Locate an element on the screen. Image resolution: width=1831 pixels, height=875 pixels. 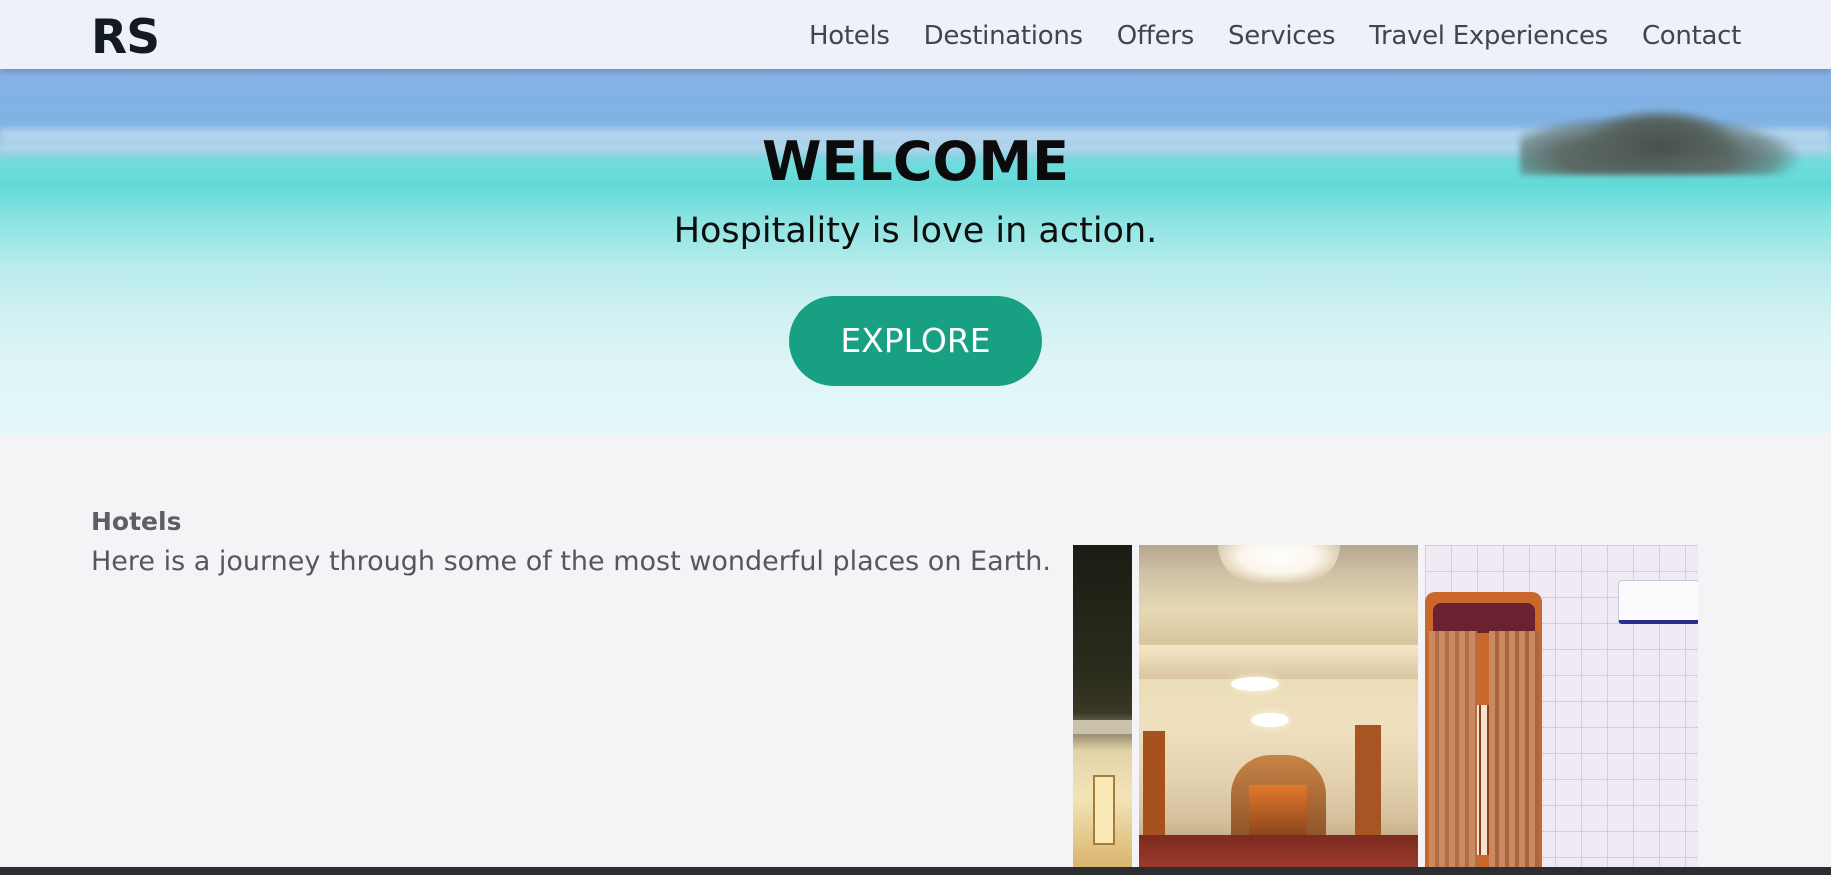
hotel-photo-room is located at coordinates (1561, 706).